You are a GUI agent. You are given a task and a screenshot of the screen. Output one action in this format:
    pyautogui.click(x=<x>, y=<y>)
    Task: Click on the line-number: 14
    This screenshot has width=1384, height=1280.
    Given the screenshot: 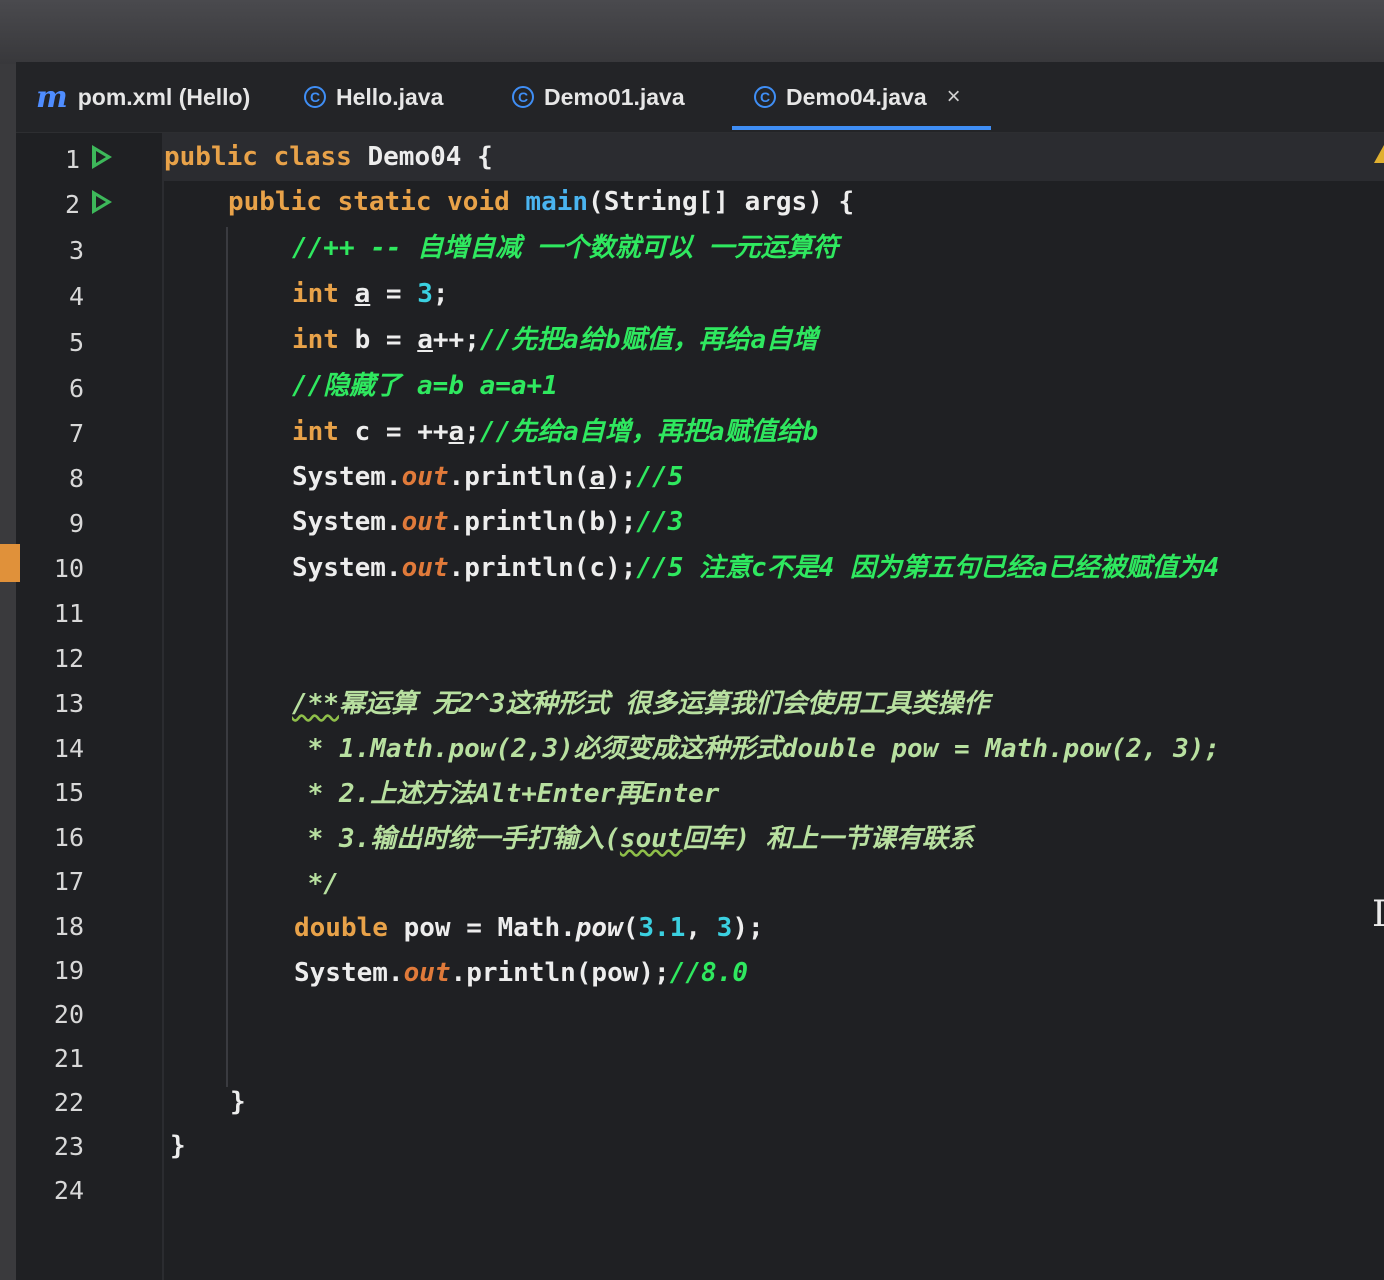 What is the action you would take?
    pyautogui.click(x=54, y=748)
    